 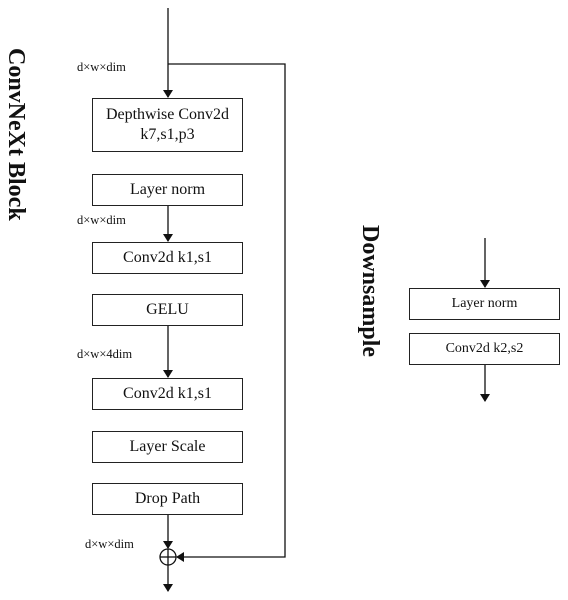 What do you see at coordinates (370, 291) in the screenshot?
I see `downsample-title: Downsample` at bounding box center [370, 291].